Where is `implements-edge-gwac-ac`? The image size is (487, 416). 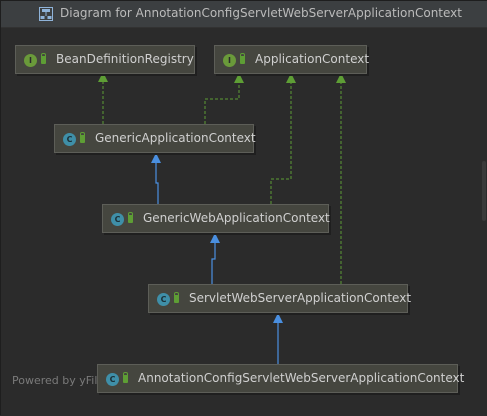
implements-edge-gwac-ac is located at coordinates (283, 138).